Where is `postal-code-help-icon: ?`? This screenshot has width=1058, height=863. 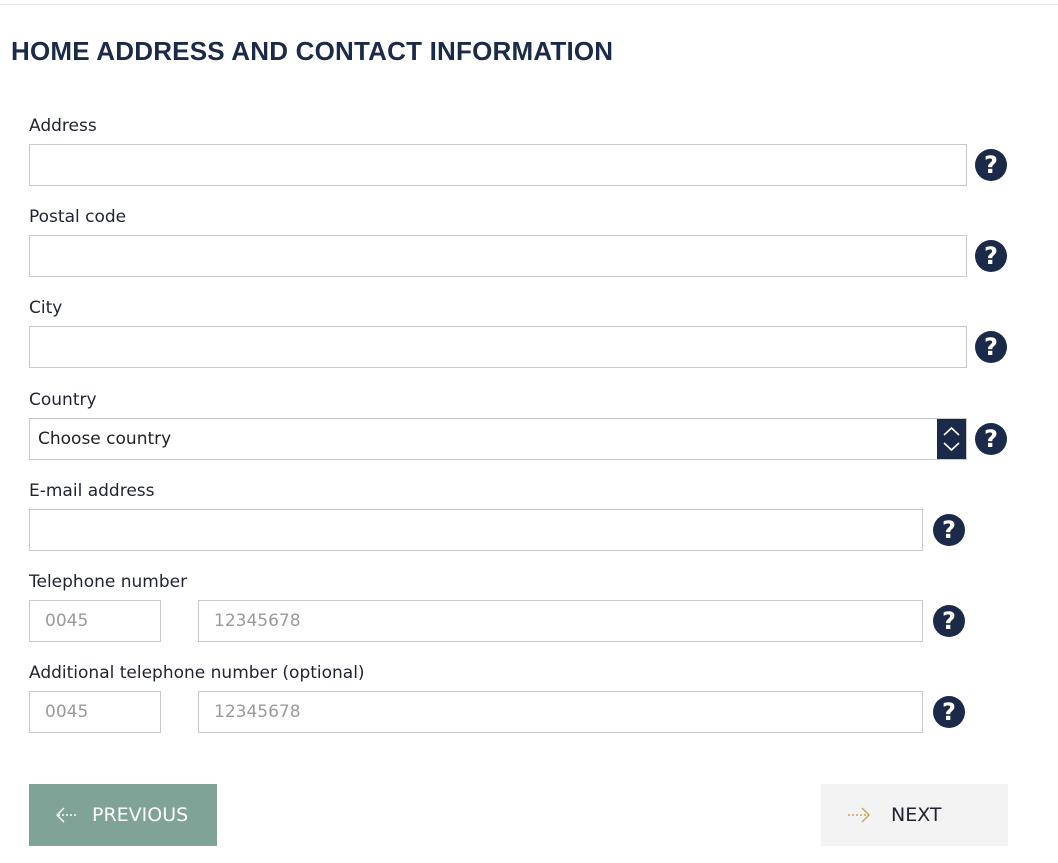
postal-code-help-icon: ? is located at coordinates (991, 256).